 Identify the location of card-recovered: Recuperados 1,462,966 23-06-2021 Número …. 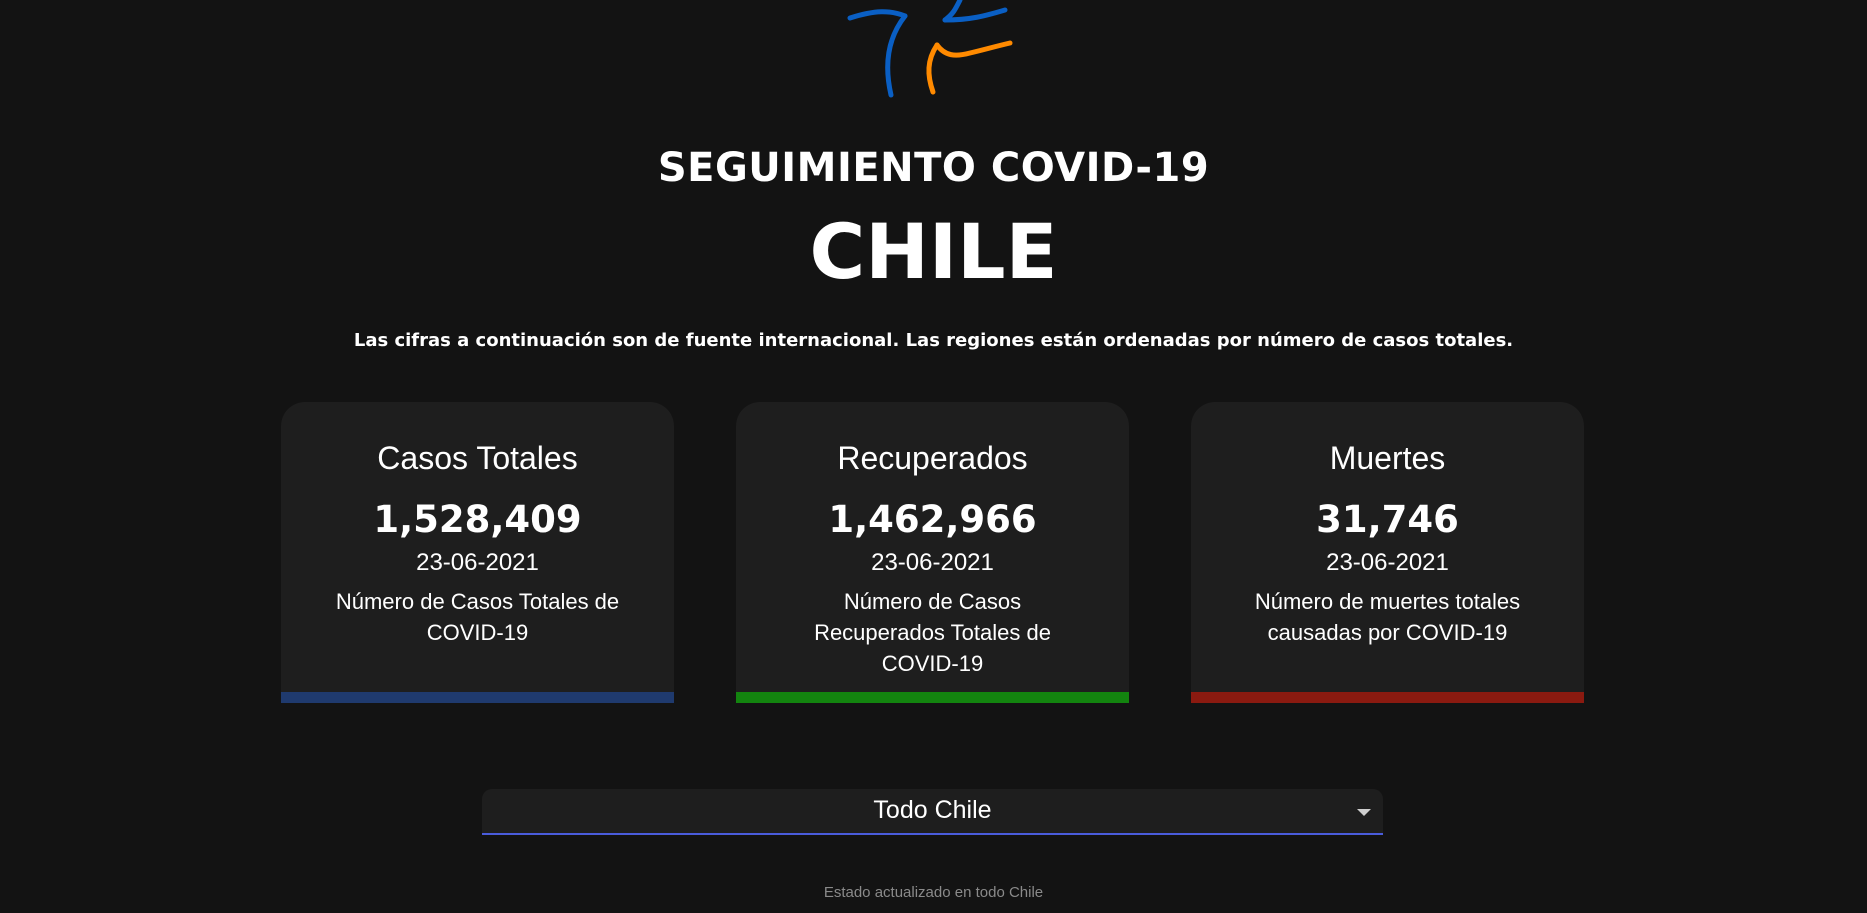
(932, 552).